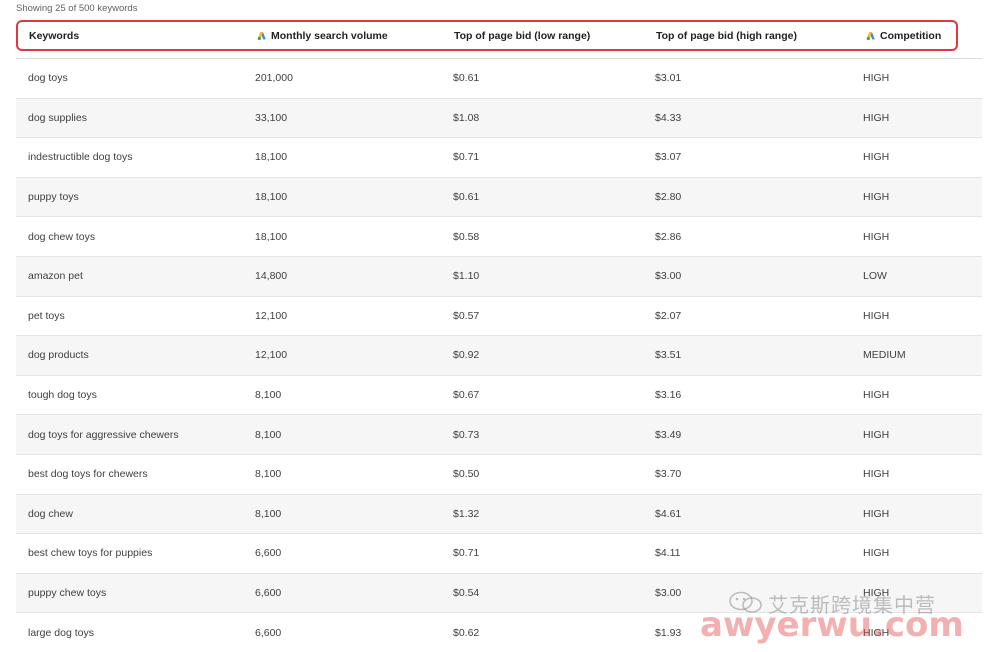 The image size is (1000, 652). Describe the element at coordinates (466, 513) in the screenshot. I see `cell-bid-low: $1.32` at that location.